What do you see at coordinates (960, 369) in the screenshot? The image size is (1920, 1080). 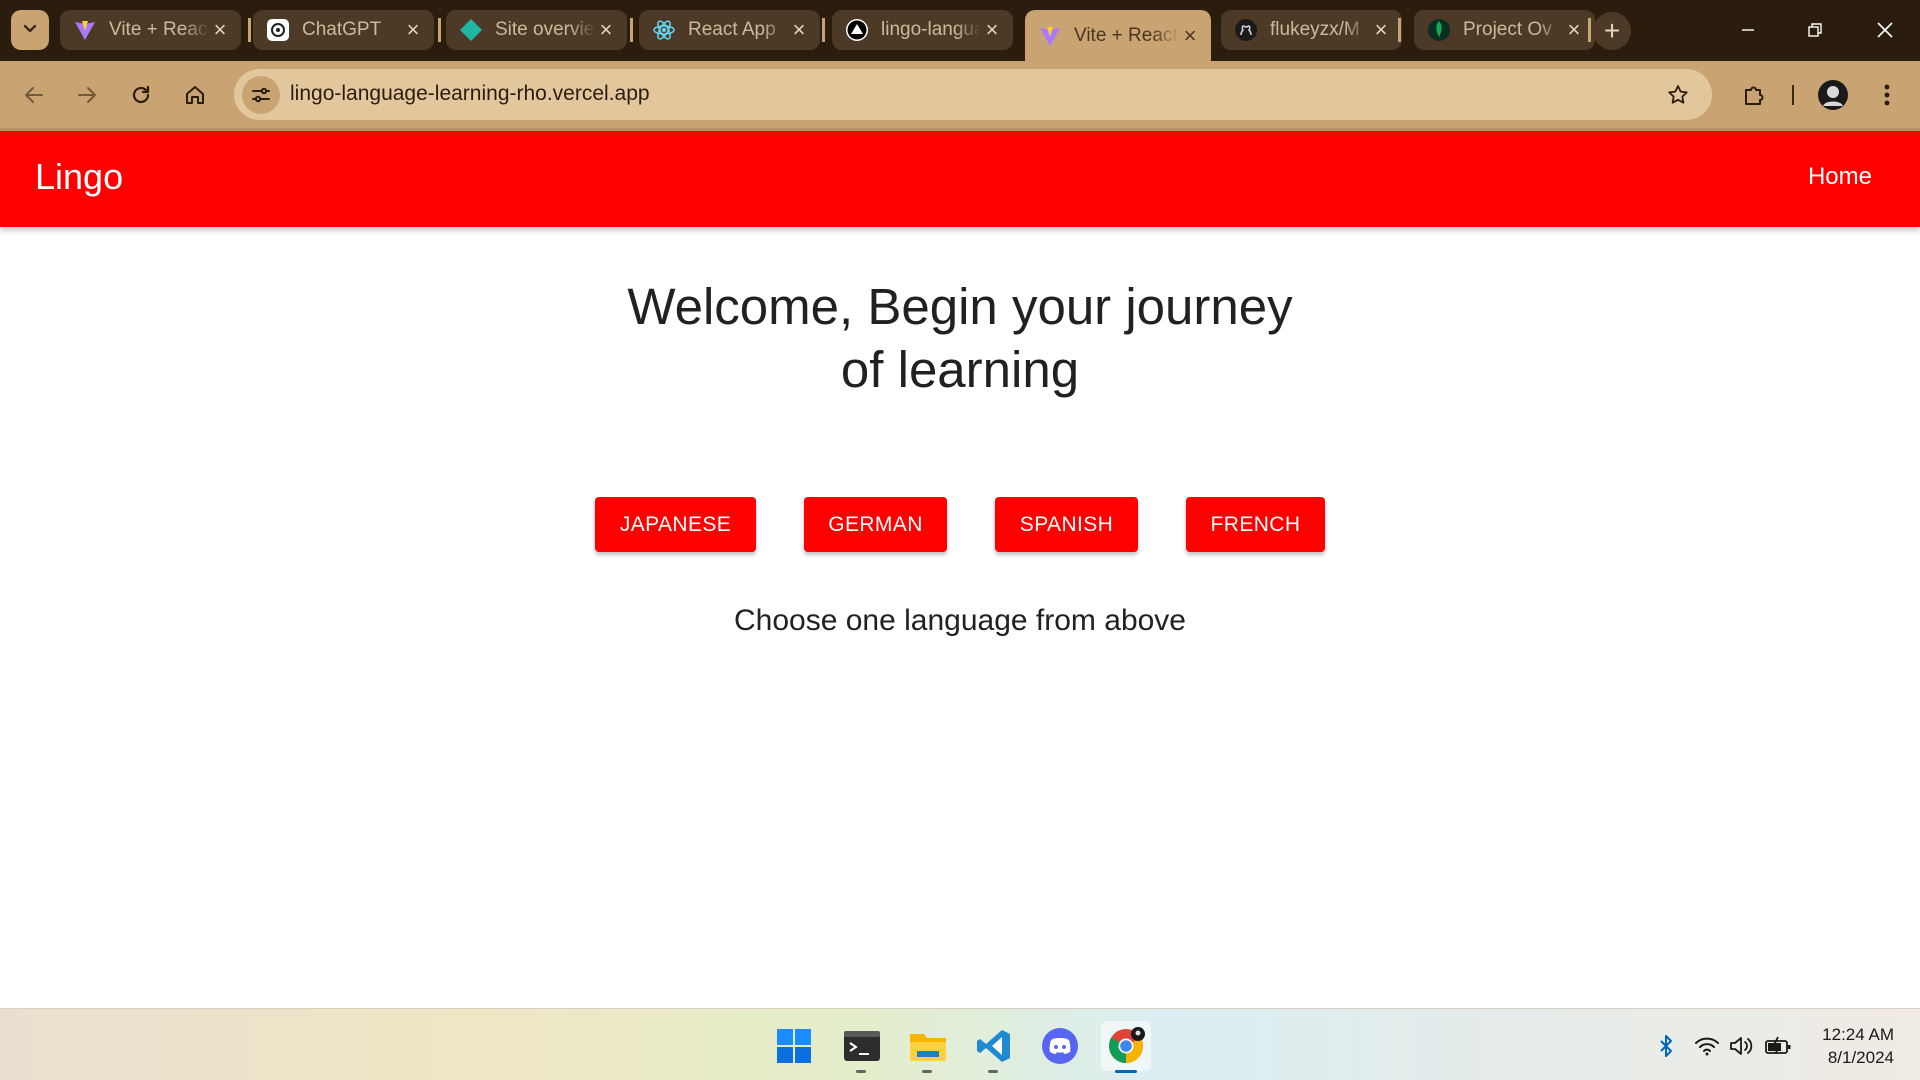 I see `page-title-line-2: of learning` at bounding box center [960, 369].